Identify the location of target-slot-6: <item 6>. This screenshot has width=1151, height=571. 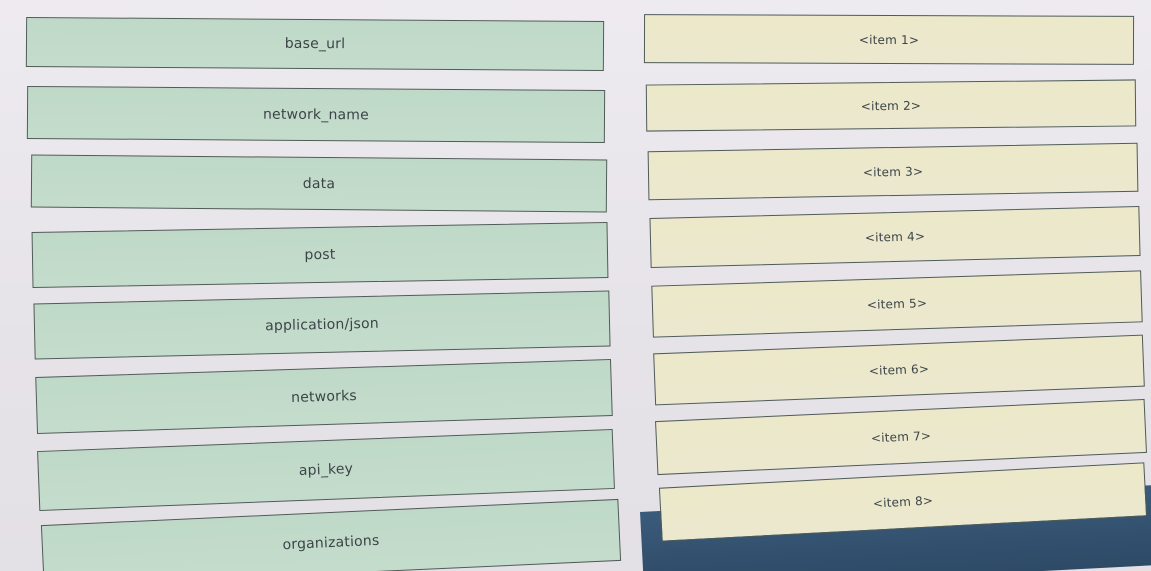
(899, 370).